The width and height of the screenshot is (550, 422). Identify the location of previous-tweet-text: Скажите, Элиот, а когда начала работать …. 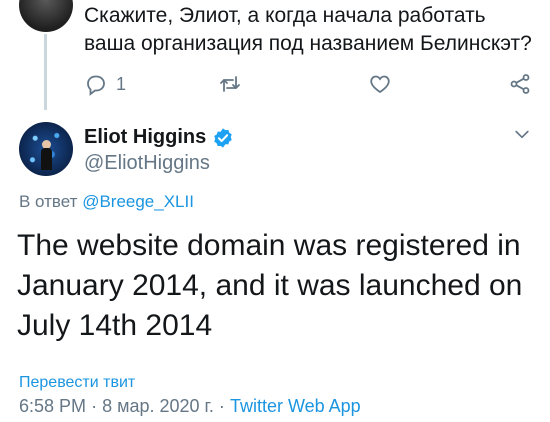
(308, 29).